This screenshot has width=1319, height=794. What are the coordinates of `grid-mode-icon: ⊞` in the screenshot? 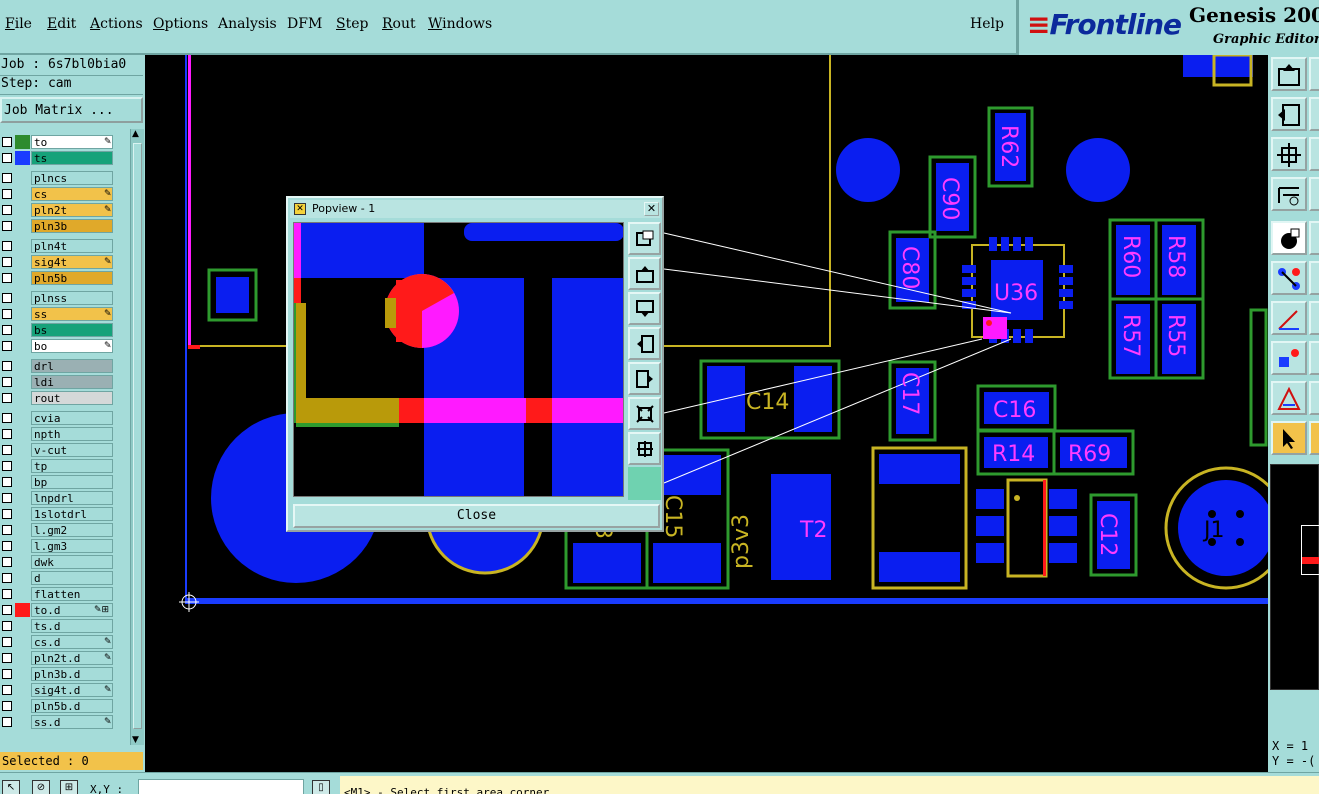 It's located at (69, 787).